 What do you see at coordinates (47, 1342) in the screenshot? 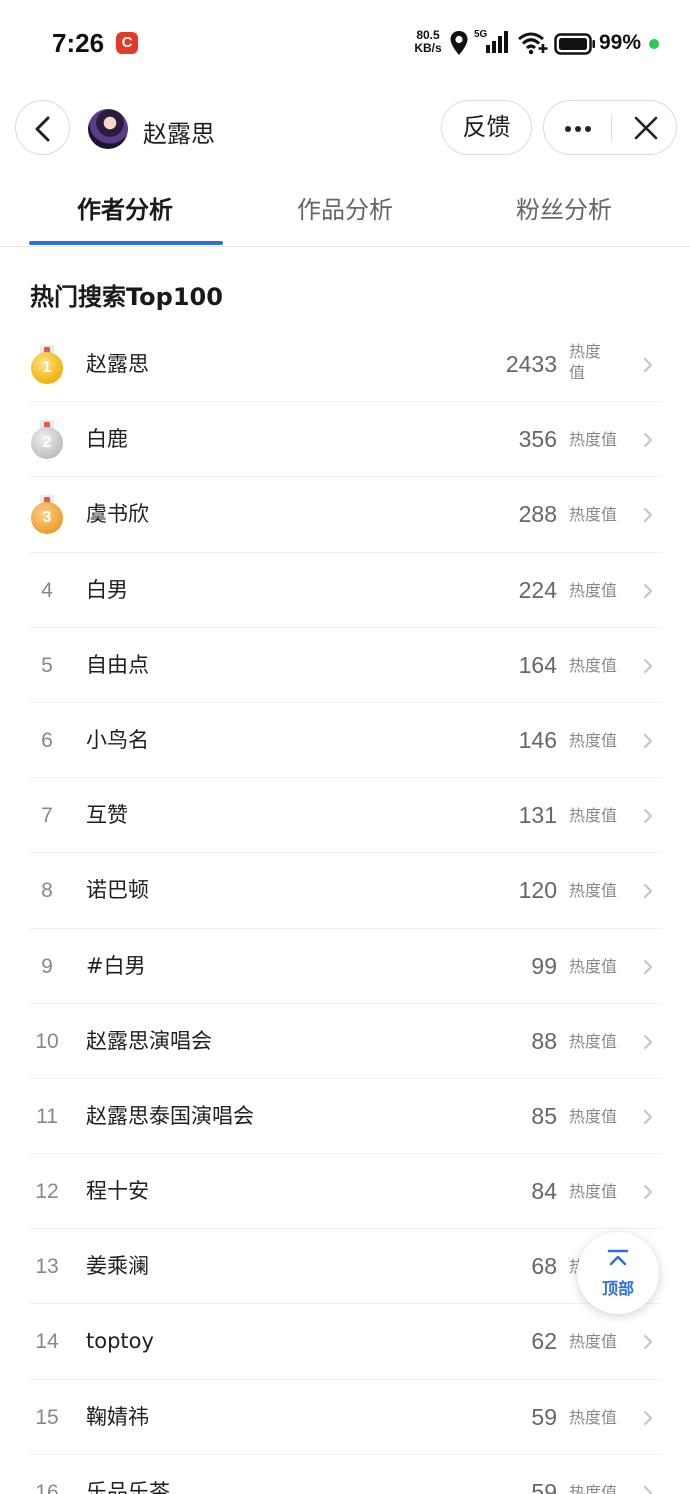
I see `rank-number: 14` at bounding box center [47, 1342].